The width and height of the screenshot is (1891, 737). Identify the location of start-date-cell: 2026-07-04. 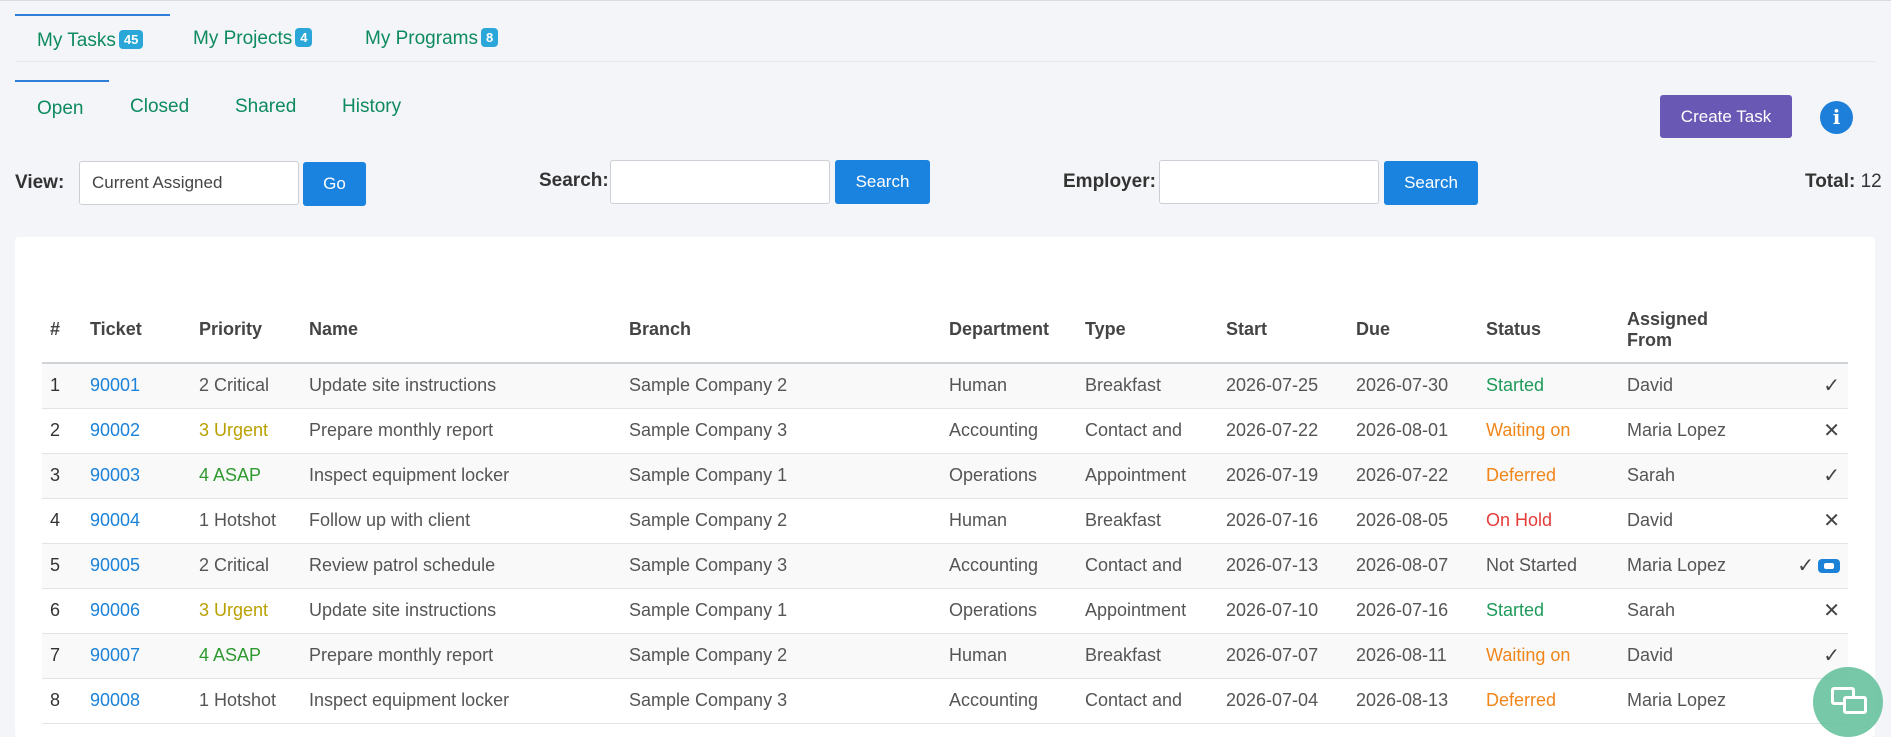
(1283, 701).